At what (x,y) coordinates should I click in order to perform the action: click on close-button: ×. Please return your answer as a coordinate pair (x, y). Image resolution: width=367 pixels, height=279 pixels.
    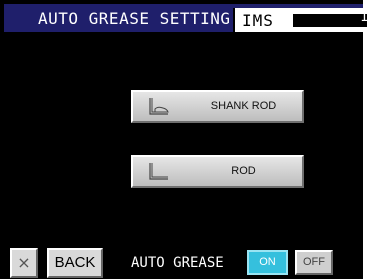
    Looking at the image, I should click on (24, 263).